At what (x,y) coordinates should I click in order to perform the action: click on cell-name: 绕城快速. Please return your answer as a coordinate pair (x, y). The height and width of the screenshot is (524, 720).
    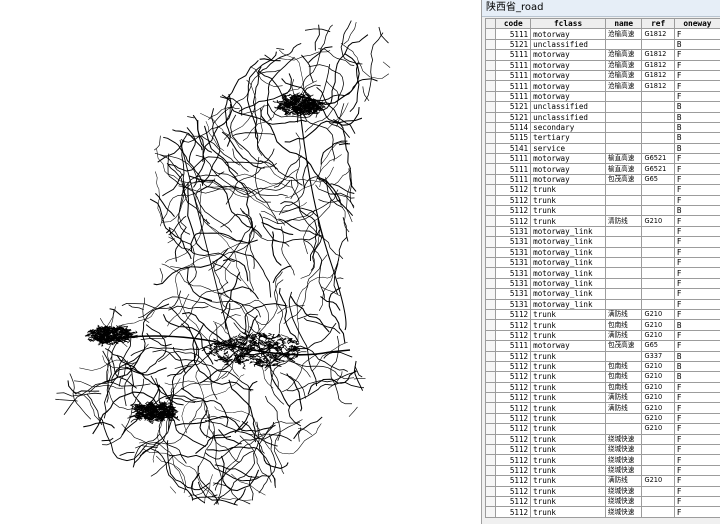
    Looking at the image, I should click on (623, 470).